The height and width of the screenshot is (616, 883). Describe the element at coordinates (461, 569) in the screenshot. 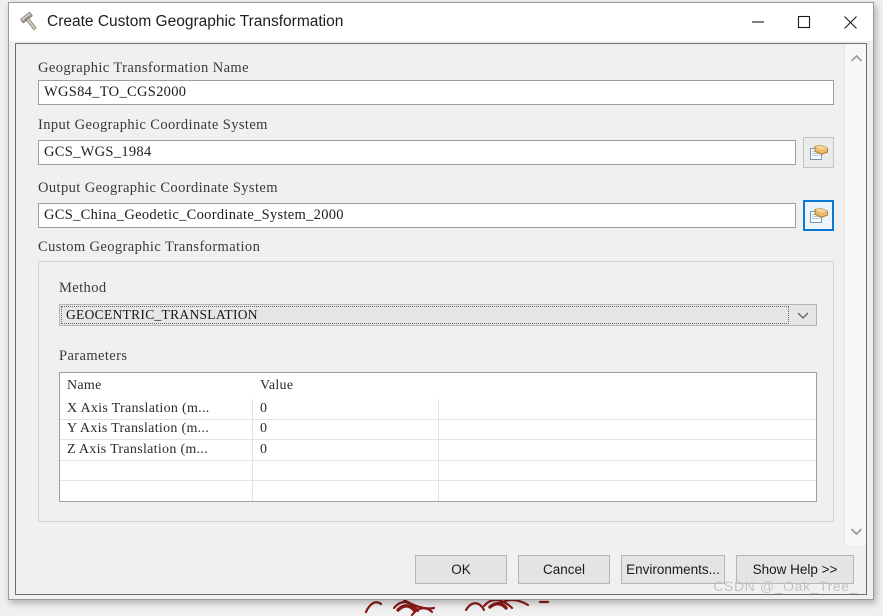

I see `ok-button: OK` at that location.